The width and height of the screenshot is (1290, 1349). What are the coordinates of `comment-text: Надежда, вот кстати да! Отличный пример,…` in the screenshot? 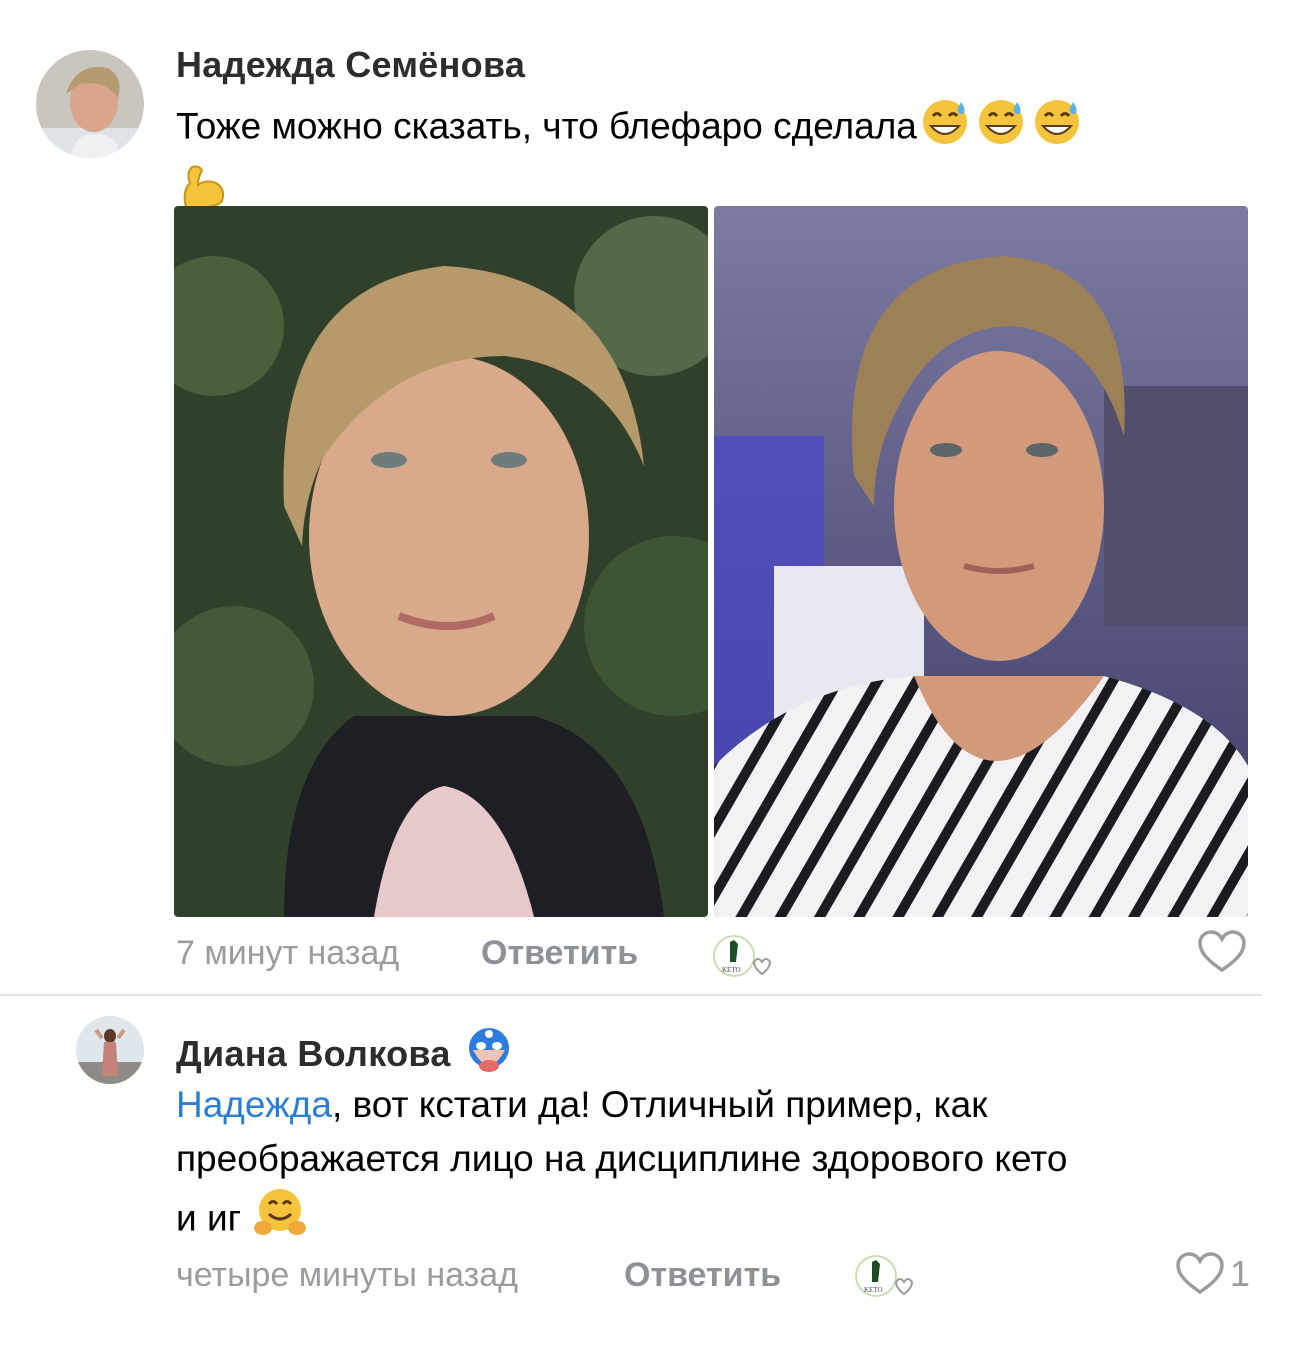 It's located at (721, 1166).